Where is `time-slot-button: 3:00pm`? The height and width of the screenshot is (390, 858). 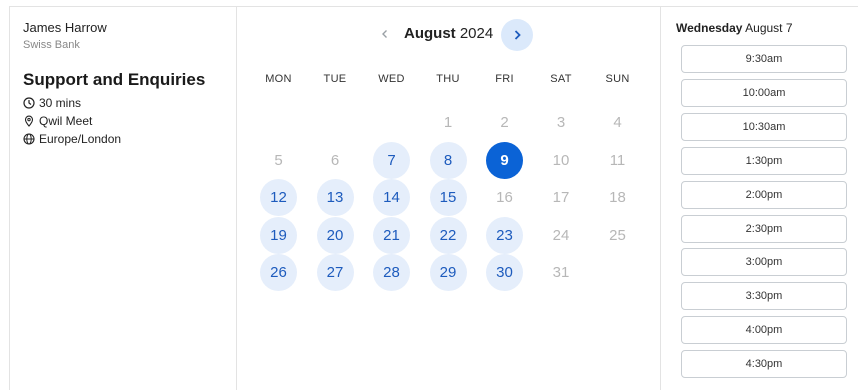
time-slot-button: 3:00pm is located at coordinates (764, 262).